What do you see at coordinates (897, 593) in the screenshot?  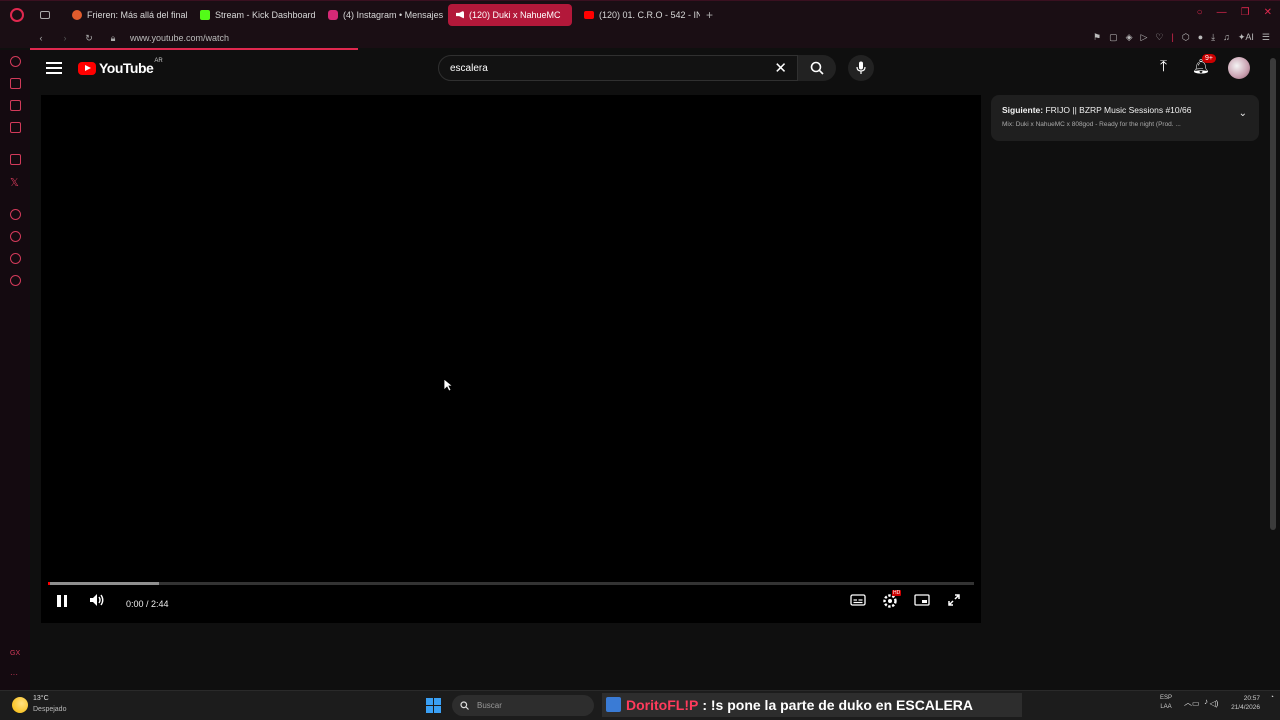 I see `hd-badge: HD` at bounding box center [897, 593].